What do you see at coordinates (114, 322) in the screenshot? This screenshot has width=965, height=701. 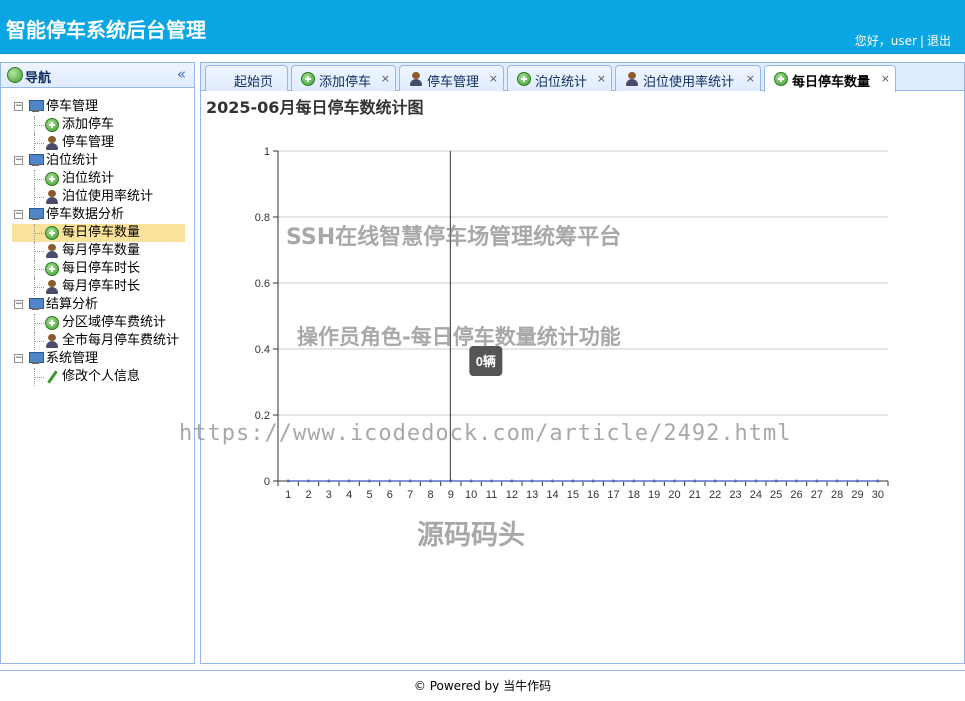 I see `tree-item-label: 分区域停车费统计` at bounding box center [114, 322].